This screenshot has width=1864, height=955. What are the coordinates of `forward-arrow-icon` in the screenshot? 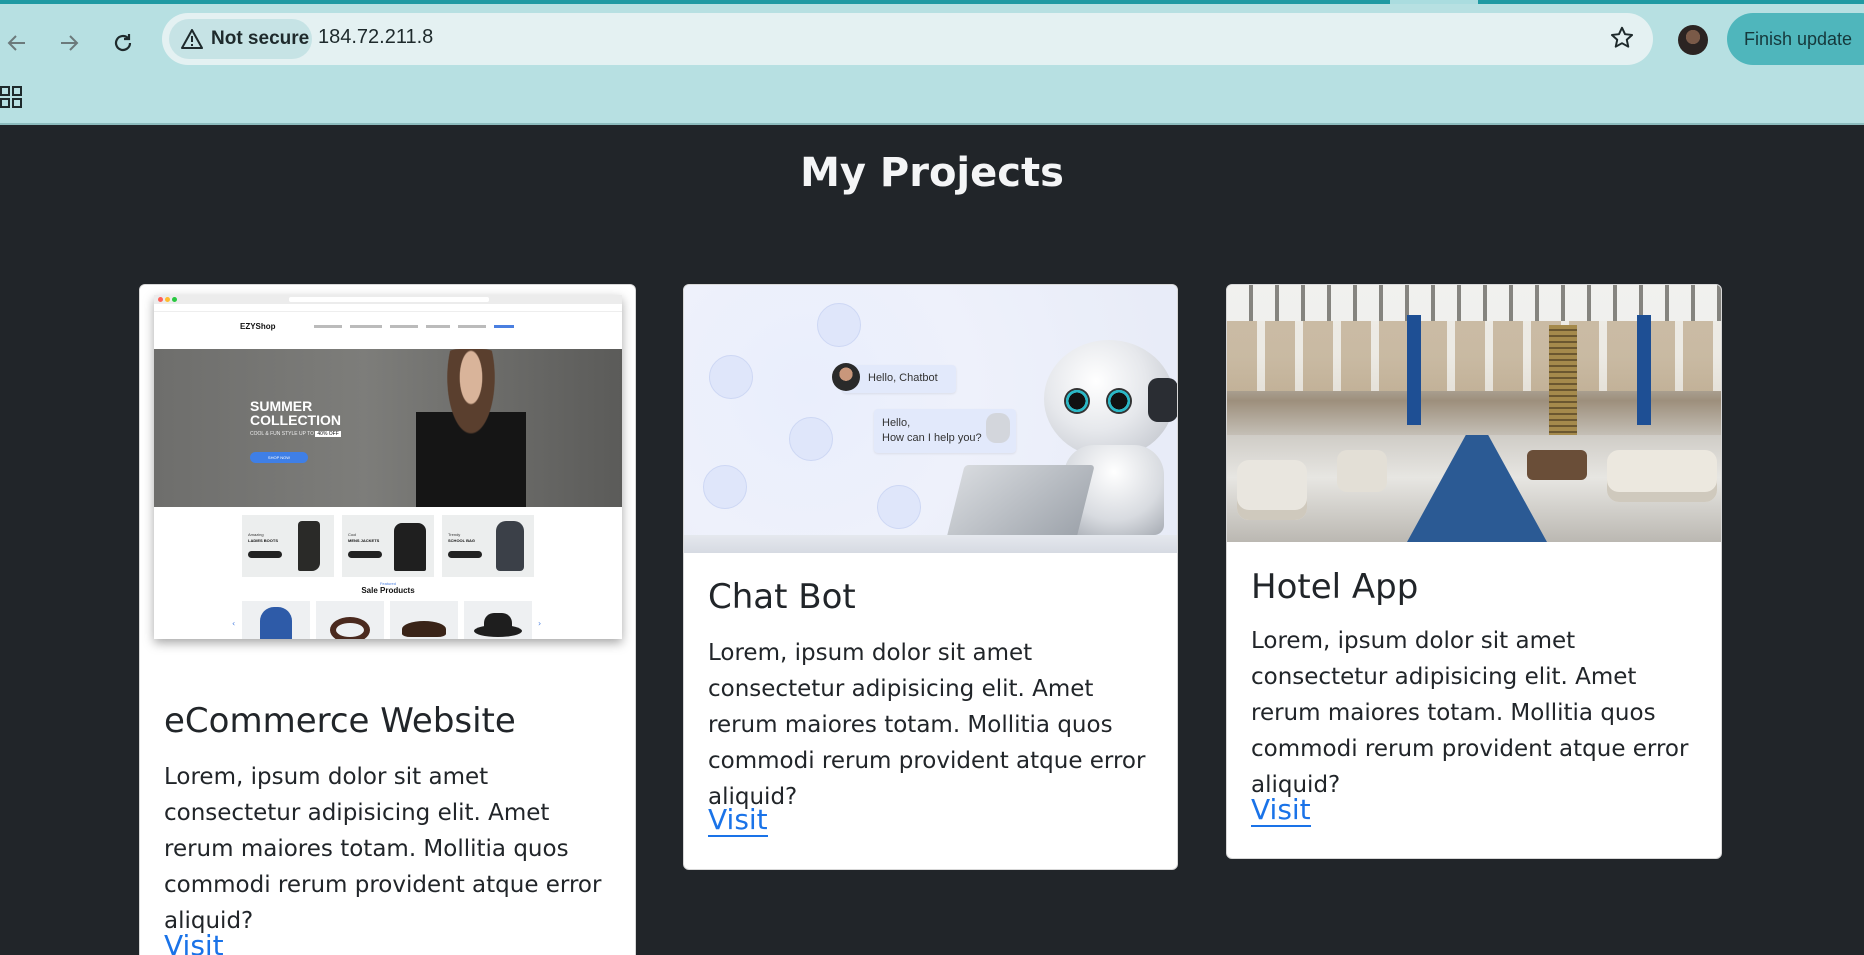 It's located at (70, 43).